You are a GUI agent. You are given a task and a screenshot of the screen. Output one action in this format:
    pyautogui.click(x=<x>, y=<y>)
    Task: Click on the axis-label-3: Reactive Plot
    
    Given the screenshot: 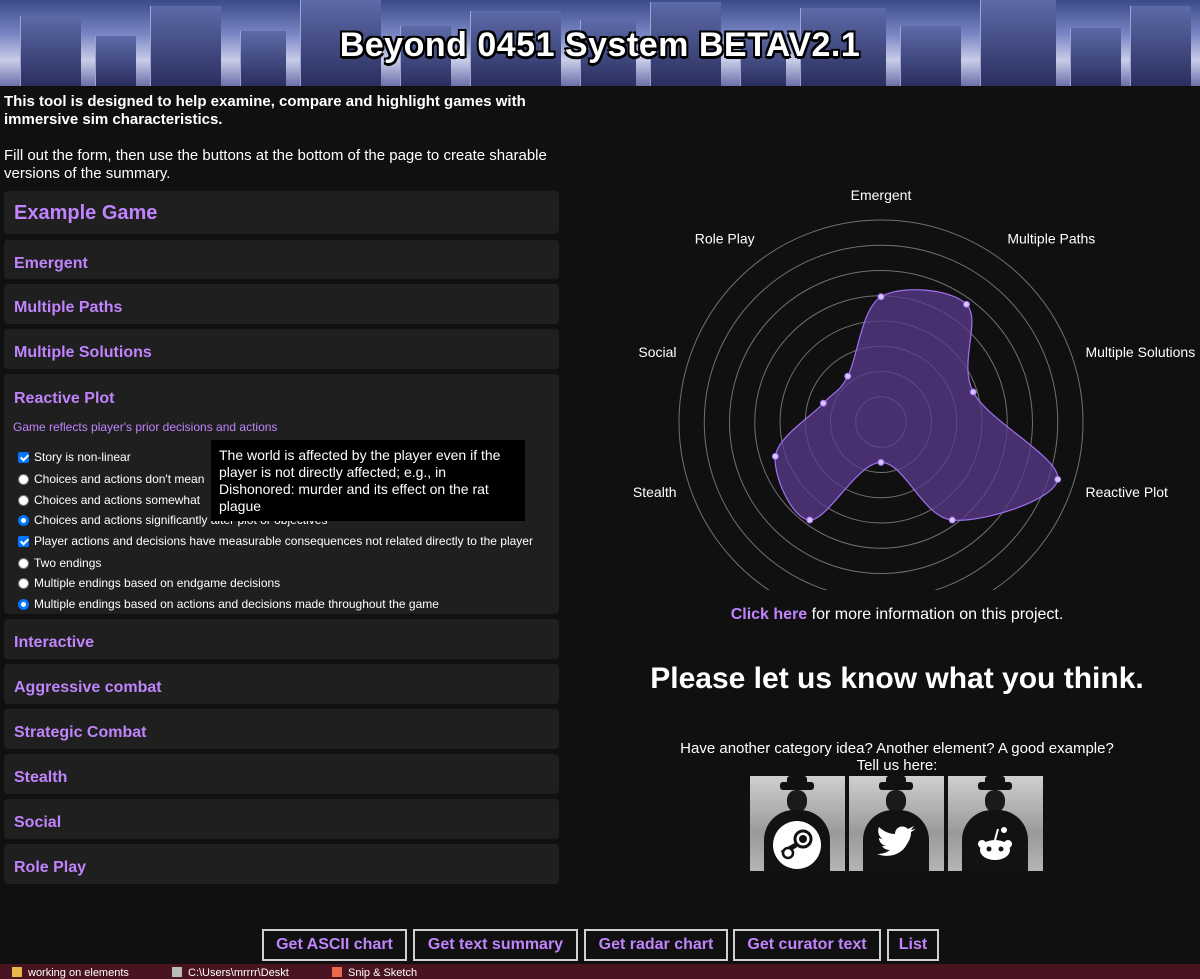 What is the action you would take?
    pyautogui.click(x=1126, y=492)
    